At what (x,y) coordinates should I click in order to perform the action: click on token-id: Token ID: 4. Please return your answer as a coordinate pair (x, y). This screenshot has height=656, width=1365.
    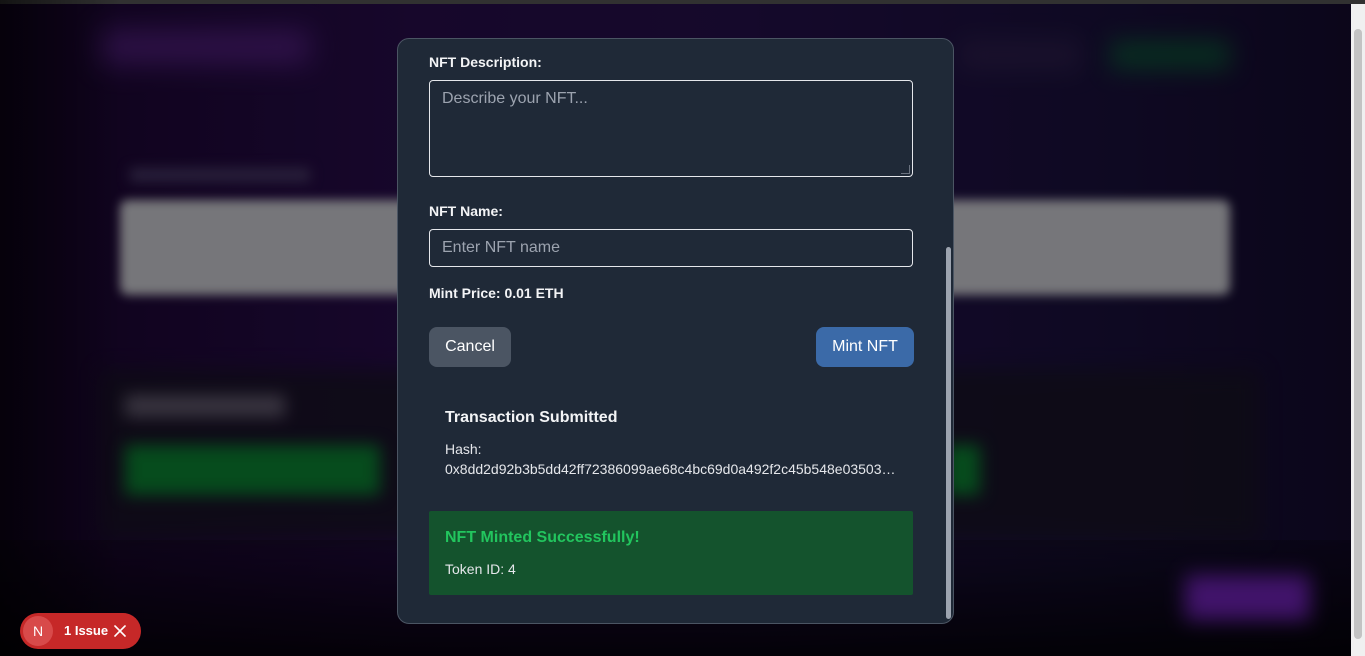
    Looking at the image, I should click on (480, 569).